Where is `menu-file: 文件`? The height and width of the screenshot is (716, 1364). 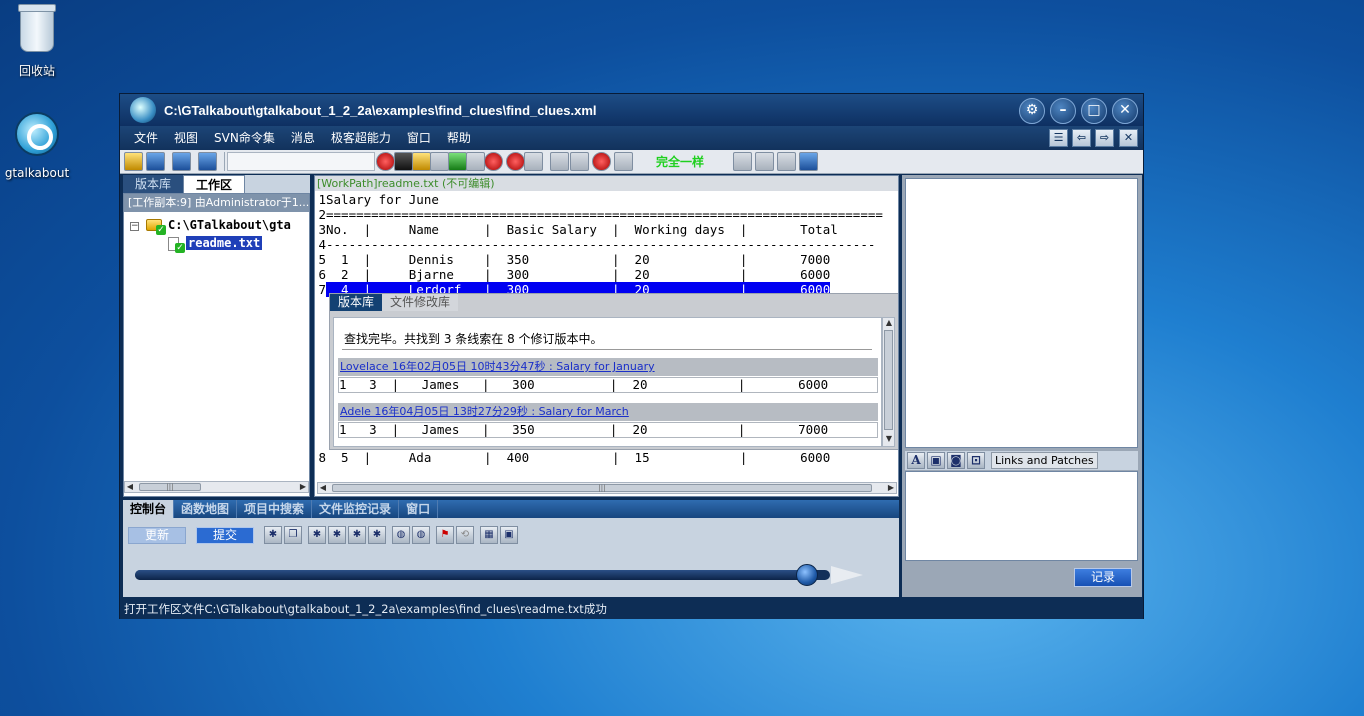
menu-file: 文件 is located at coordinates (146, 138).